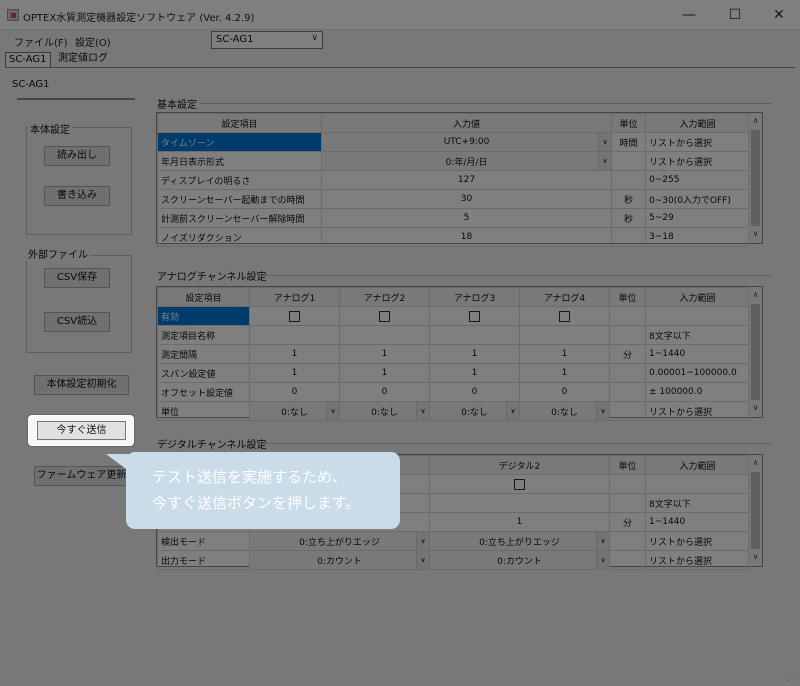  I want to click on digital-range-cell: 8文字以下, so click(697, 503).